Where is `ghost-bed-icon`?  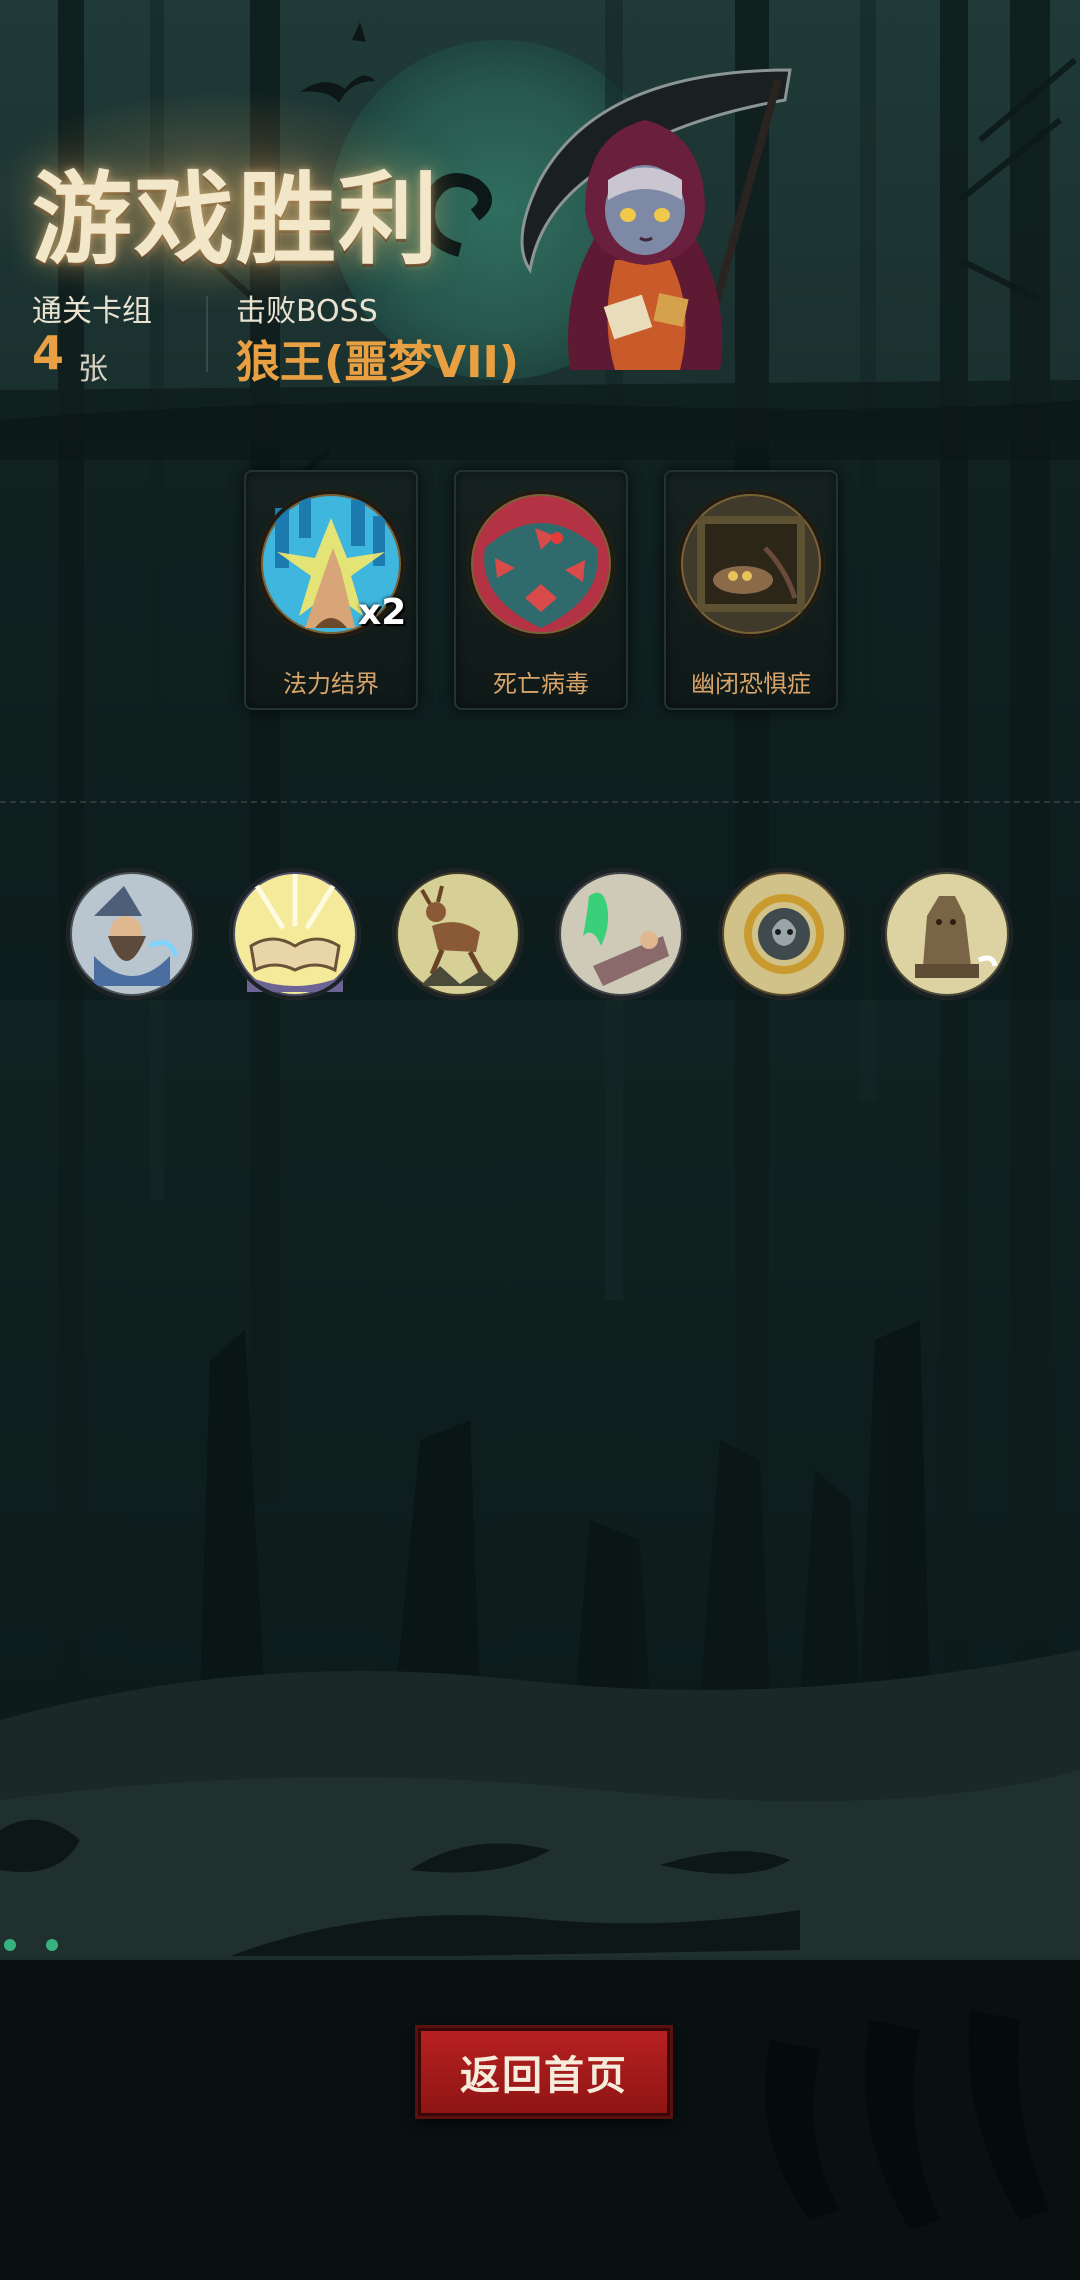 ghost-bed-icon is located at coordinates (621, 934).